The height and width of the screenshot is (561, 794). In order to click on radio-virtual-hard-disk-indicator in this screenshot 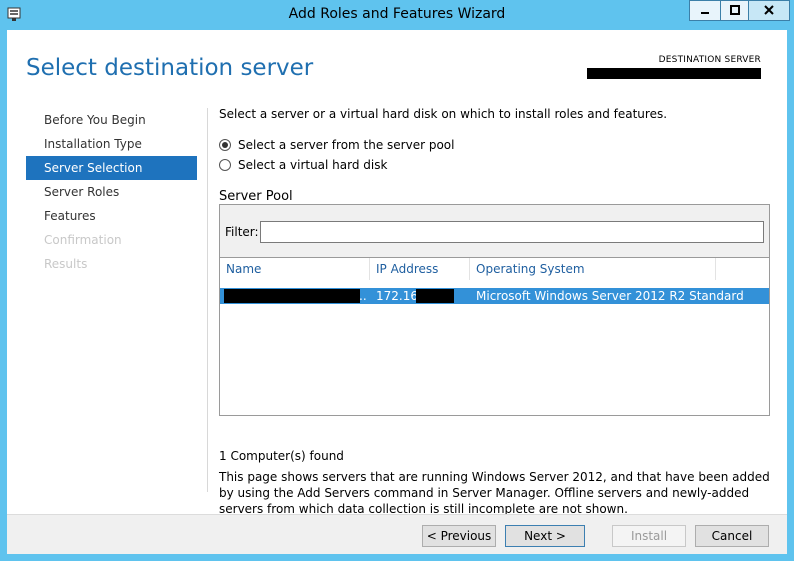, I will do `click(225, 165)`.